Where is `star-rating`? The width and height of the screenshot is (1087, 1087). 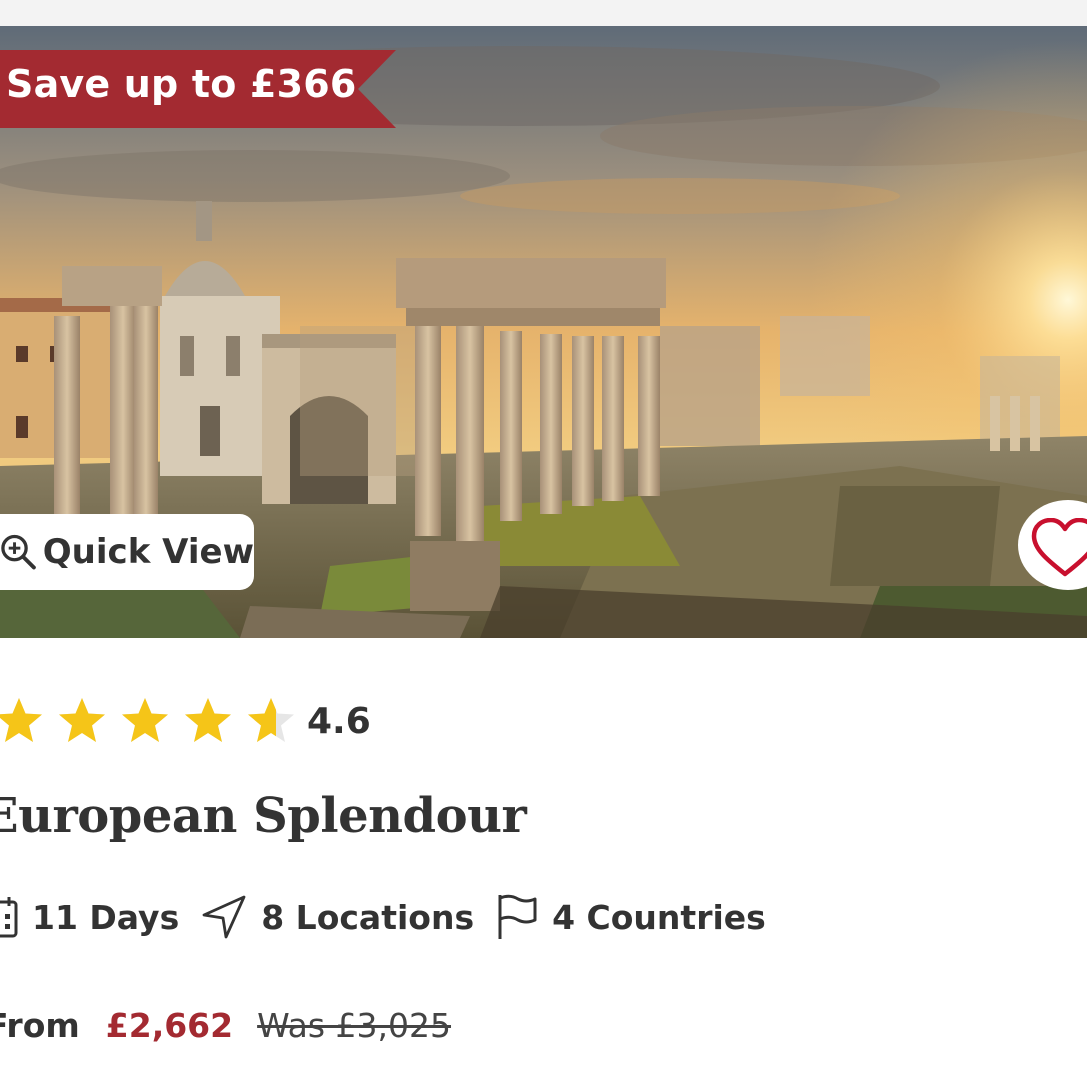 star-rating is located at coordinates (154, 721).